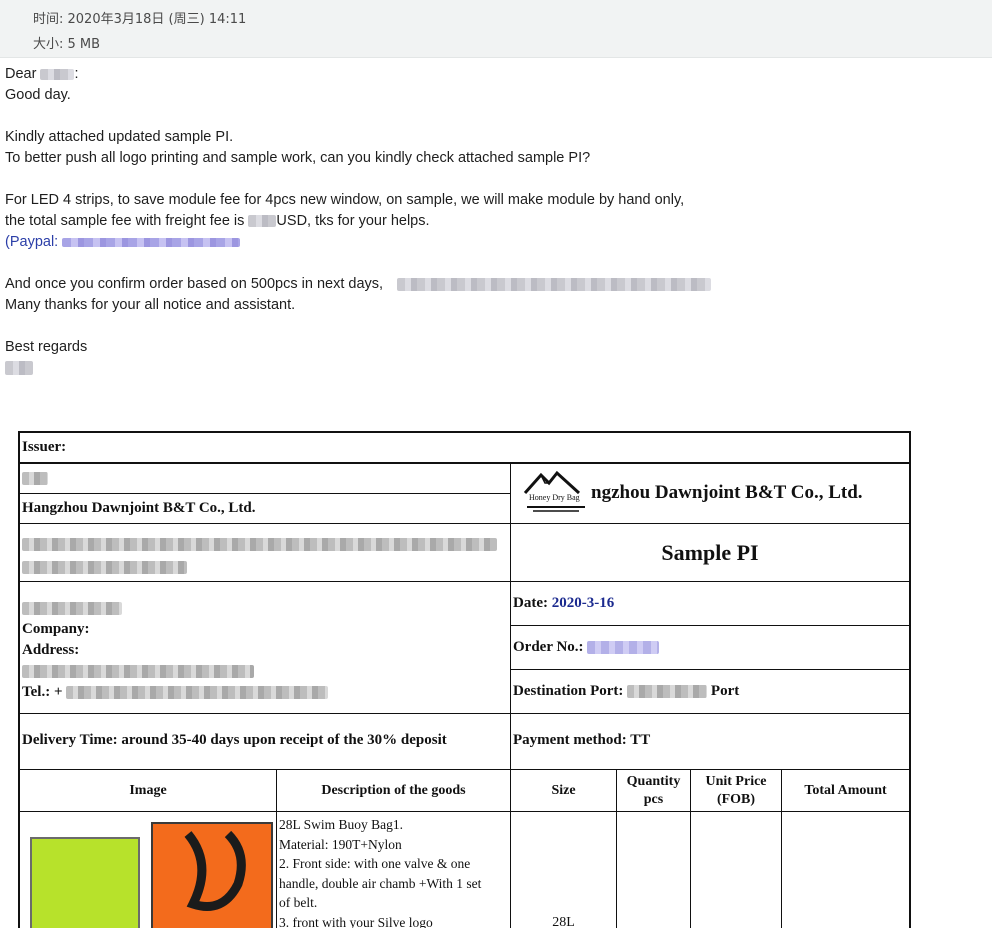 Image resolution: width=992 pixels, height=928 pixels. Describe the element at coordinates (485, 242) in the screenshot. I see `paypal-line: (Paypal:` at that location.